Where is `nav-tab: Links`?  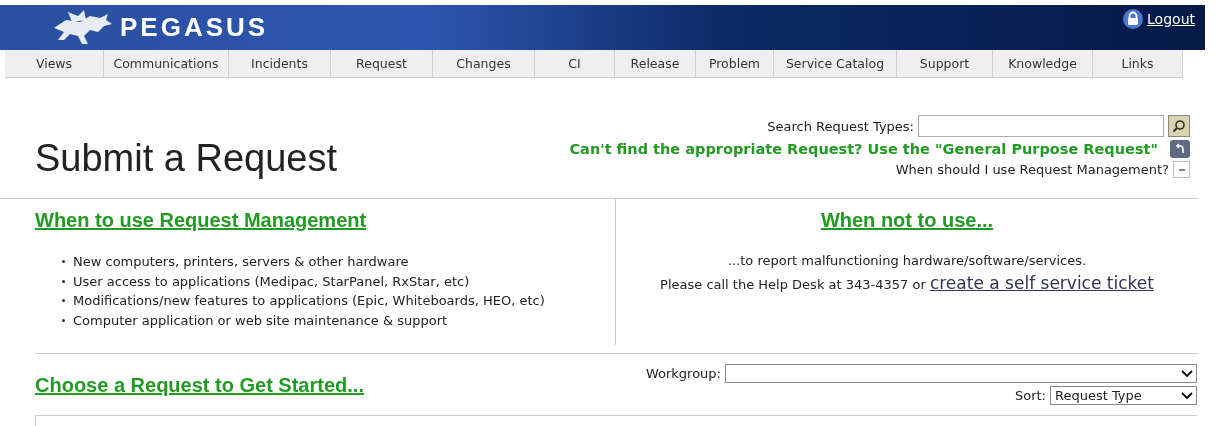
nav-tab: Links is located at coordinates (1138, 64).